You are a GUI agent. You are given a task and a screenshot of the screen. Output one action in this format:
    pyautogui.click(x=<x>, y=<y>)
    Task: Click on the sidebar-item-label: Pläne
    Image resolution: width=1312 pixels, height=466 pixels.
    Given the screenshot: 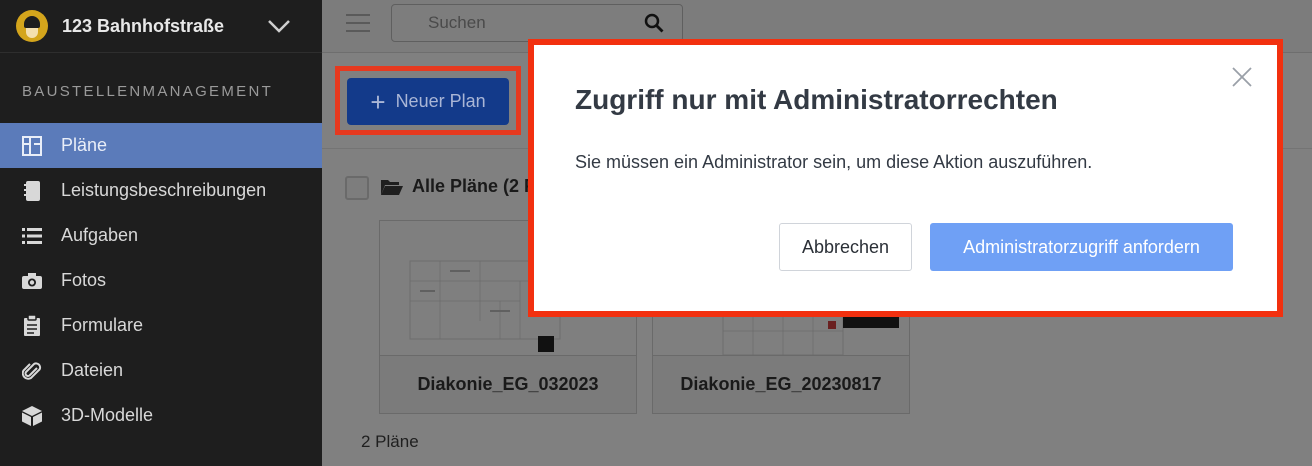 What is the action you would take?
    pyautogui.click(x=84, y=145)
    